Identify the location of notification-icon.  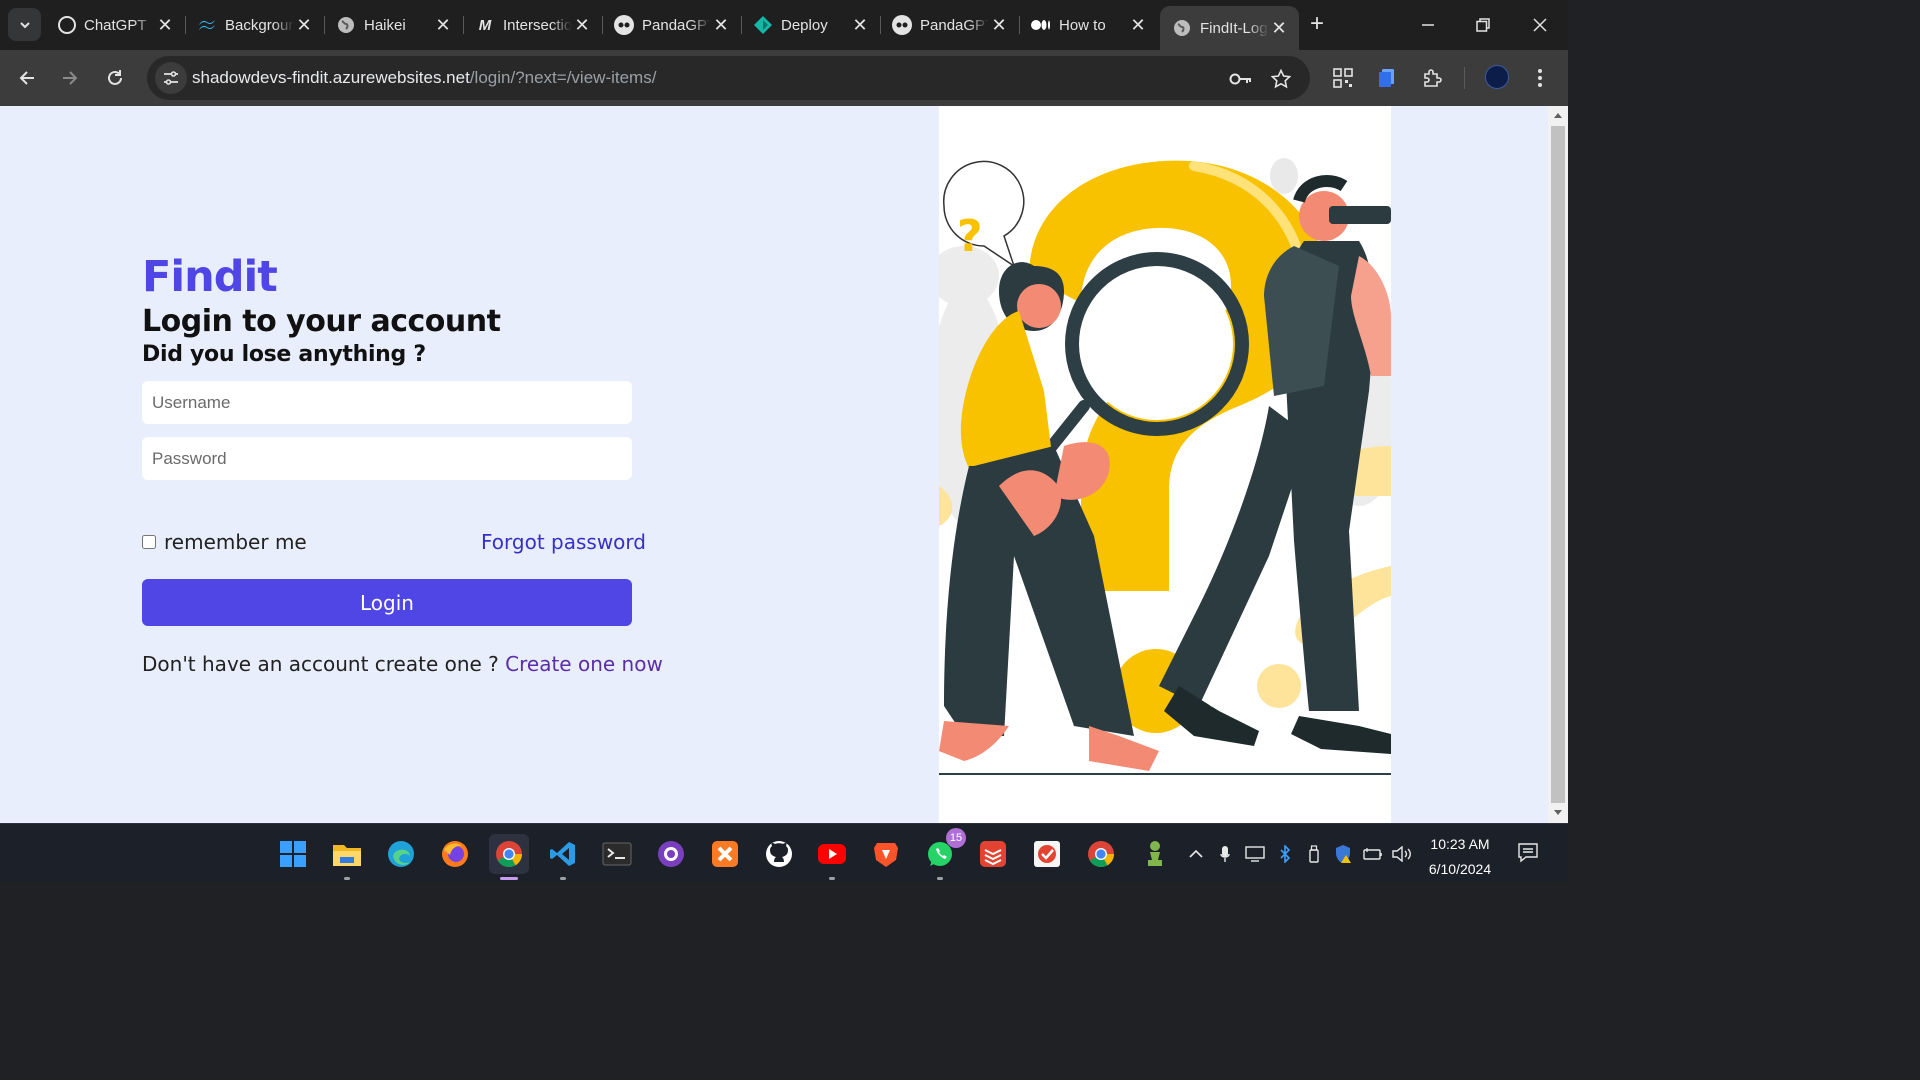
(1528, 853).